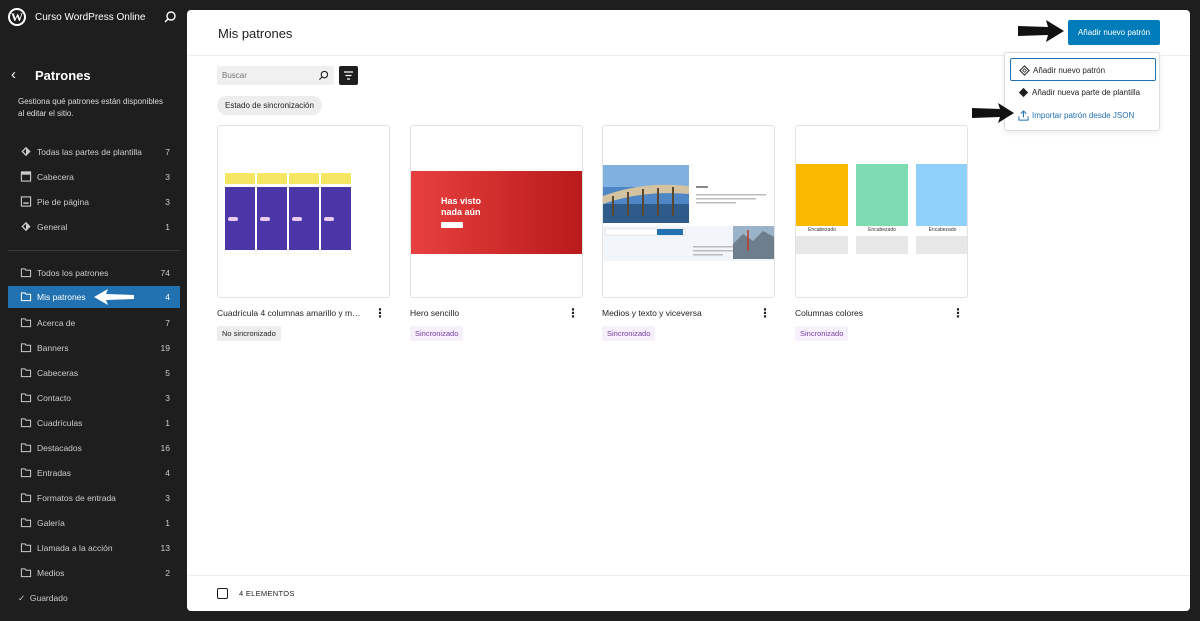  I want to click on sidebar-item-grids: Cuadrículas 1, so click(94, 423).